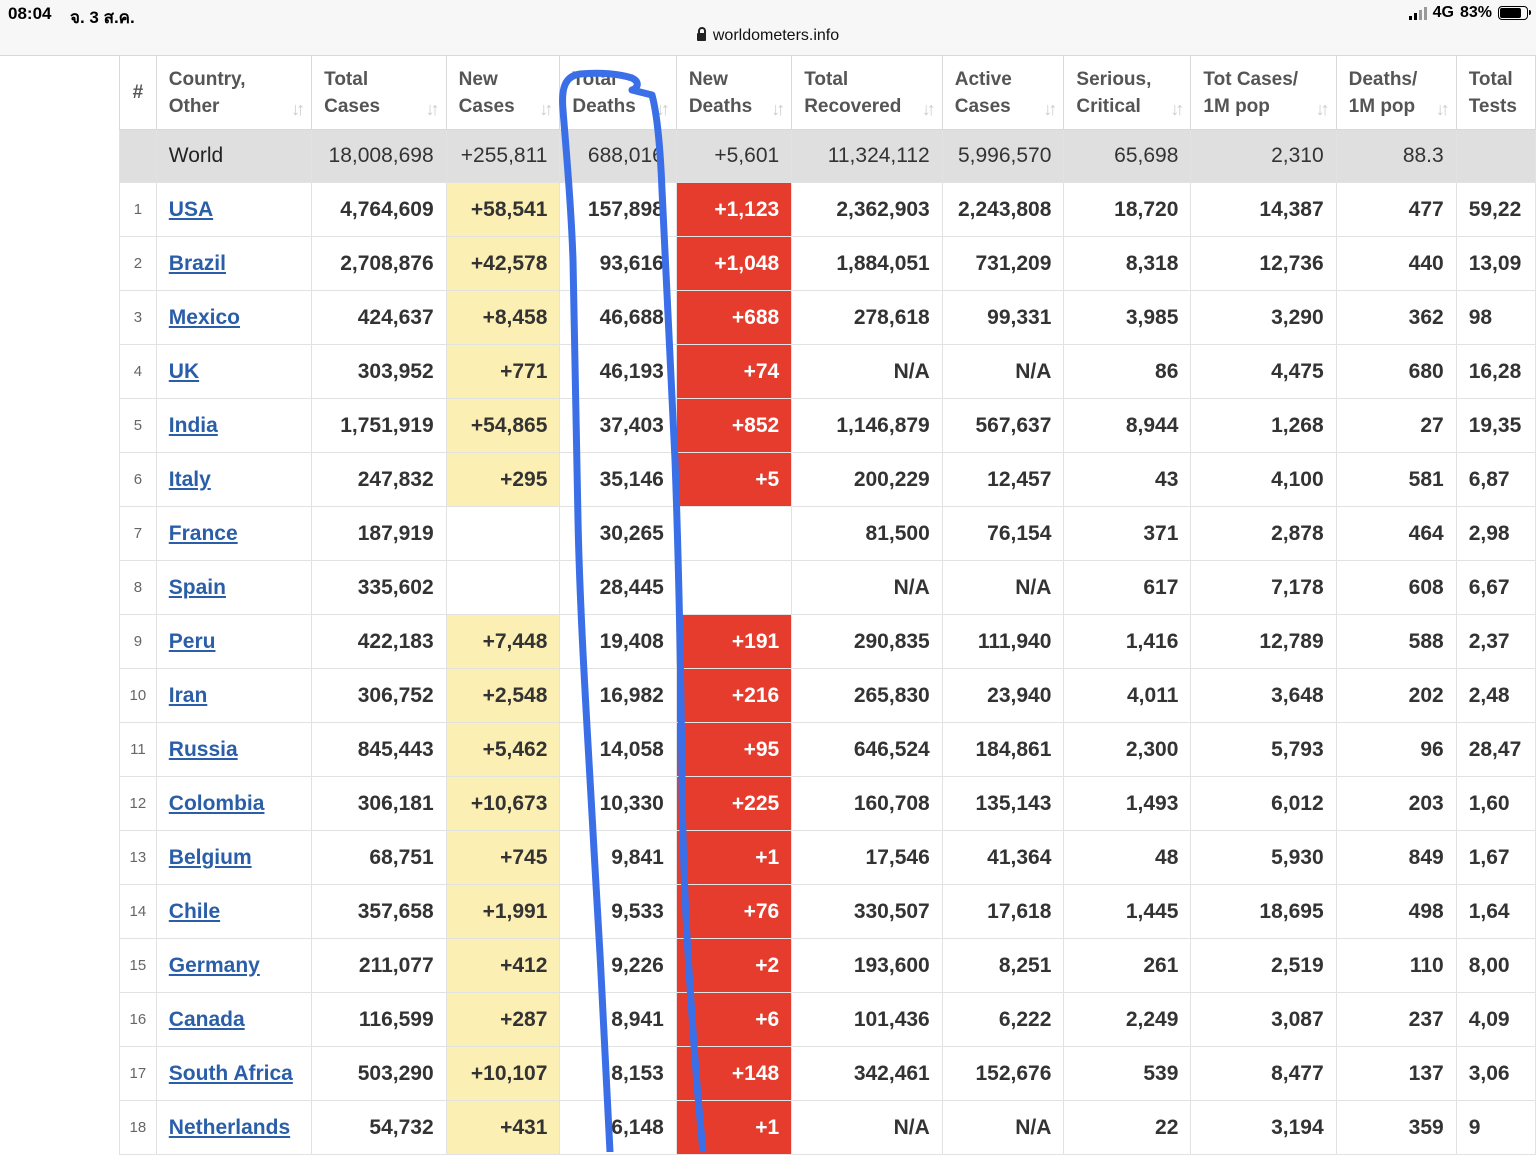 This screenshot has width=1536, height=1155. What do you see at coordinates (503, 92) in the screenshot?
I see `header-new-cases: New Cases ↓↑` at bounding box center [503, 92].